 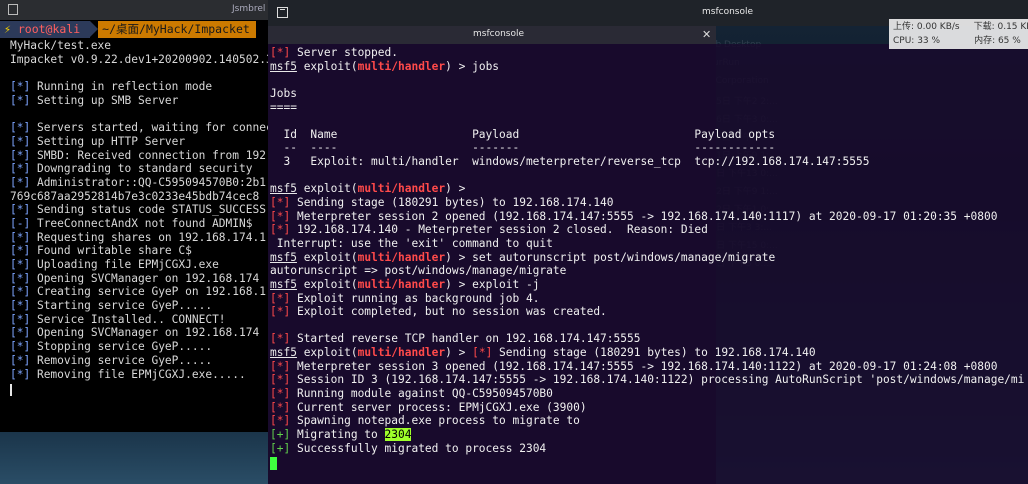 I want to click on terminal-line: [*] Service Installed.. CONNECT!, so click(x=139, y=320).